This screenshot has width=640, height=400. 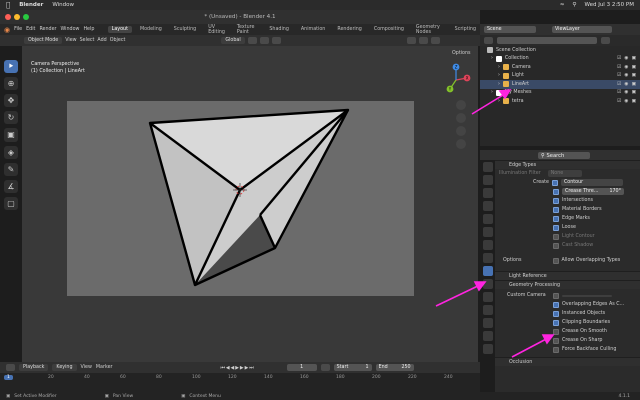 What do you see at coordinates (301, 367) in the screenshot?
I see `current-frame-field: 1` at bounding box center [301, 367].